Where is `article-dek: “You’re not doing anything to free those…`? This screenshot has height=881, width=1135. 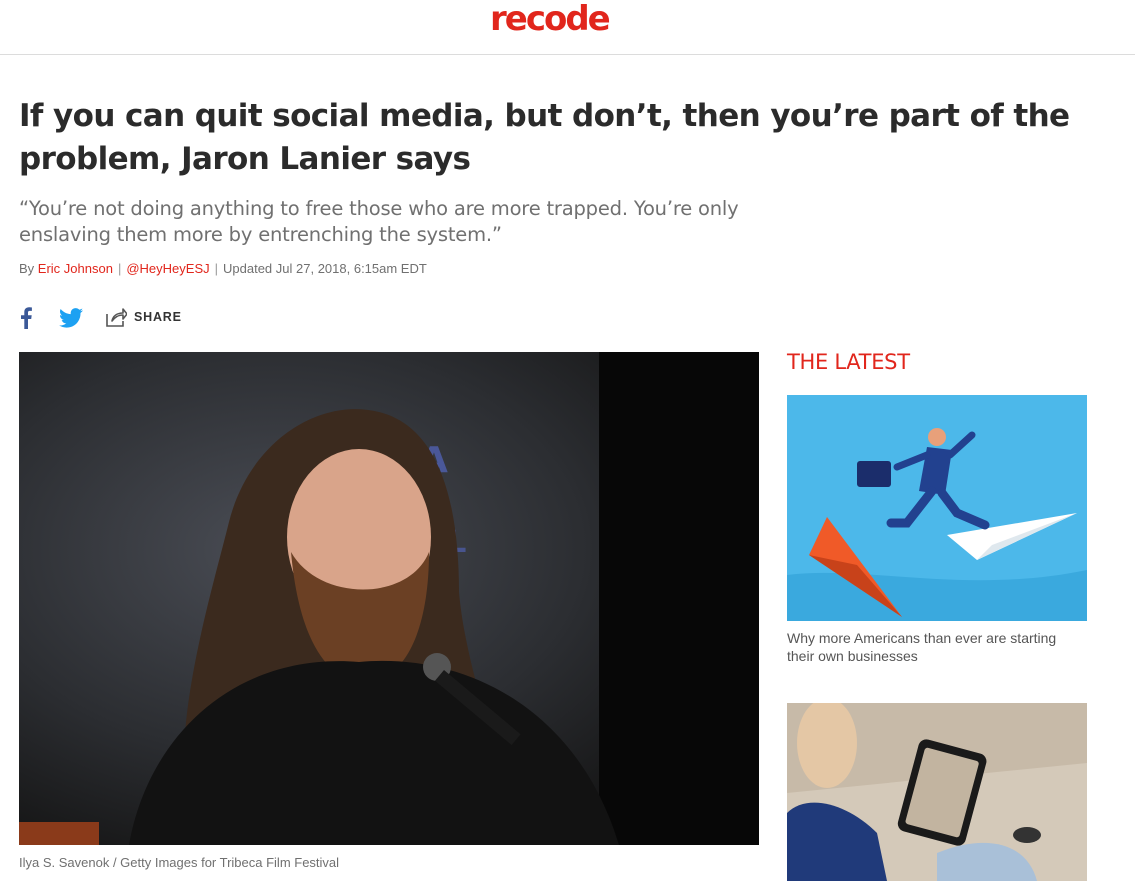
article-dek: “You’re not doing anything to free those… is located at coordinates (379, 221).